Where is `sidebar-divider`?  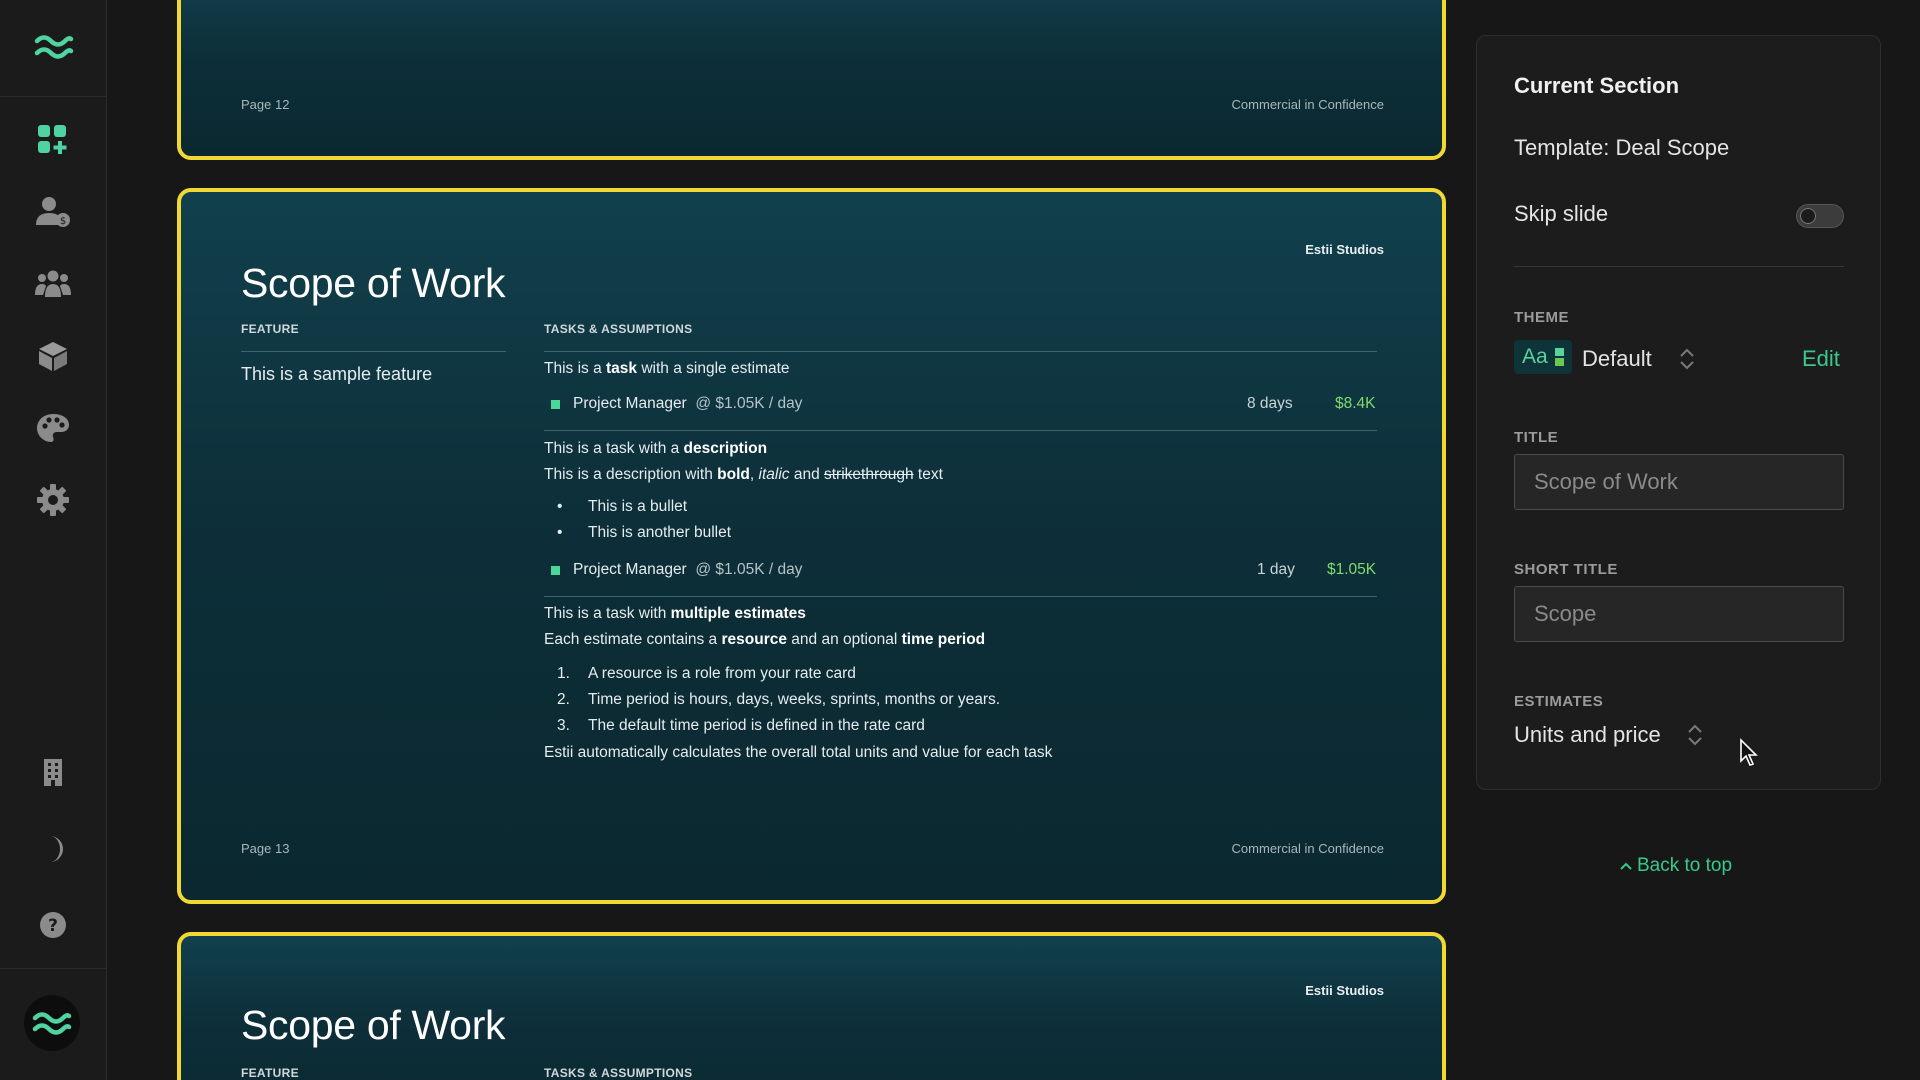
sidebar-divider is located at coordinates (53, 968).